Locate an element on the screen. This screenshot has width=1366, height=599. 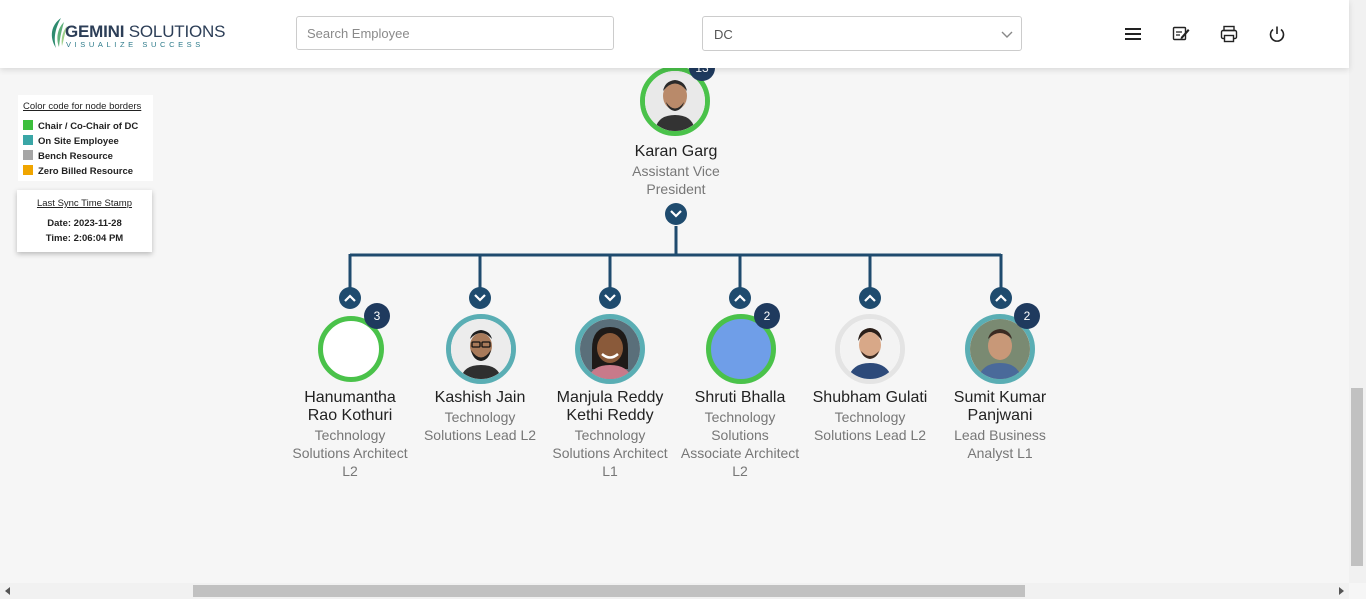
toggle-sumit is located at coordinates (1001, 298).